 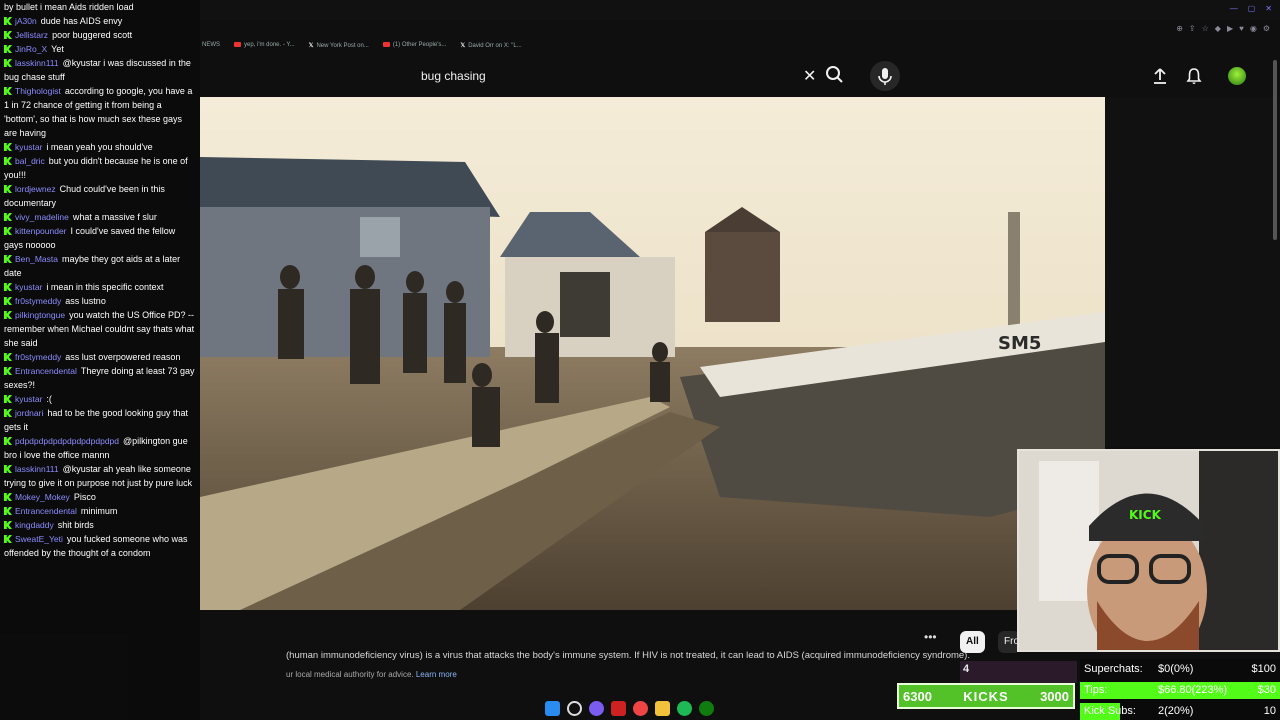 What do you see at coordinates (38, 91) in the screenshot?
I see `chat-username: Thighologist` at bounding box center [38, 91].